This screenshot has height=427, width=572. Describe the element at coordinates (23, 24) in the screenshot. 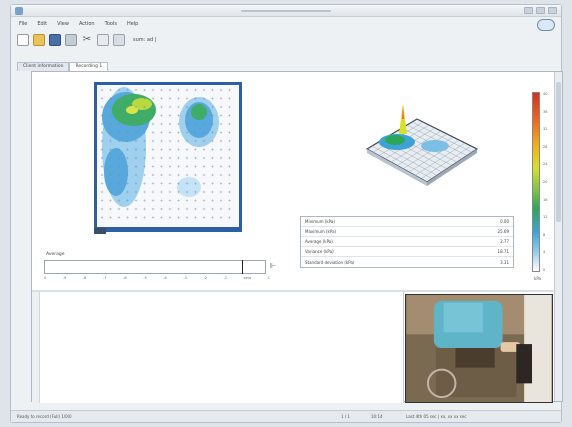

I see `menu-file: File` at that location.